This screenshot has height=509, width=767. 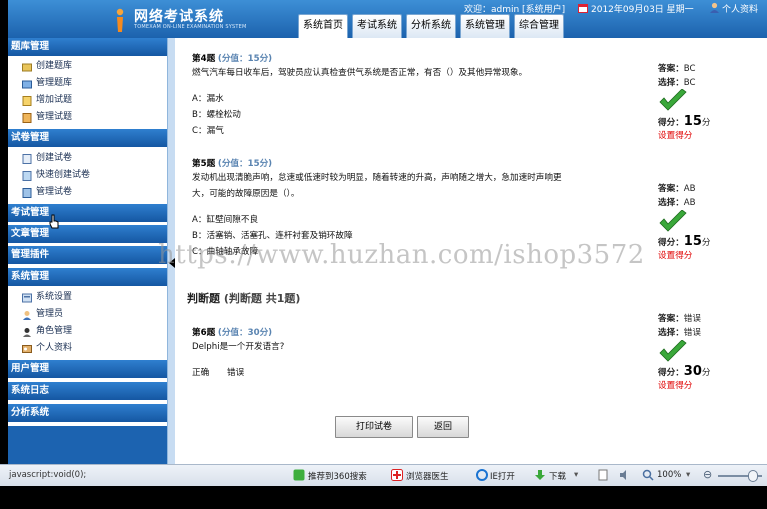 I want to click on zoom-level: 100%, so click(x=669, y=475).